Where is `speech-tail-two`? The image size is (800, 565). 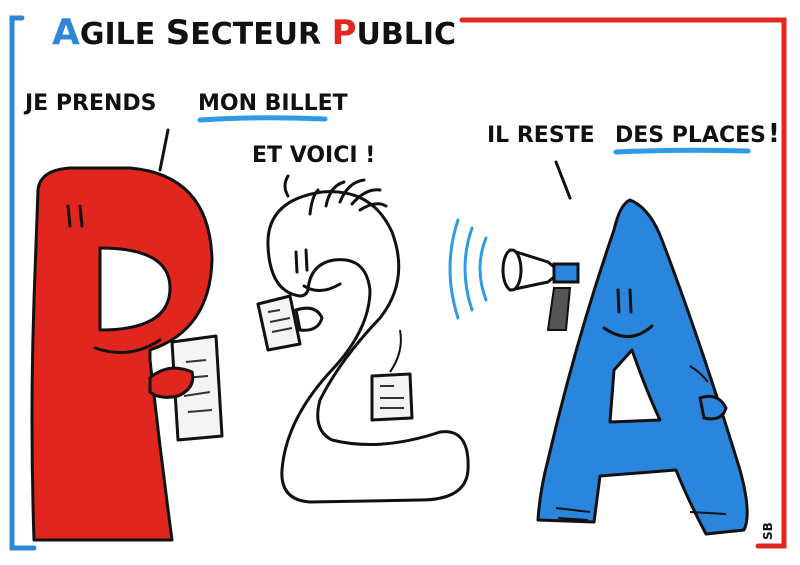
speech-tail-two is located at coordinates (286, 186).